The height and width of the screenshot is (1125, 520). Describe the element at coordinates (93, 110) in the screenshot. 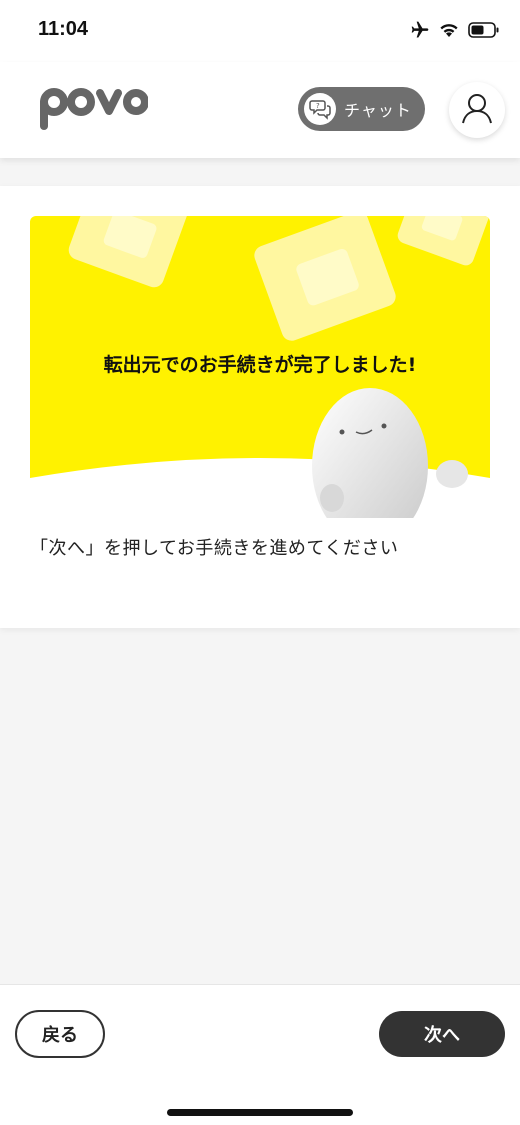

I see `povo-logo` at that location.